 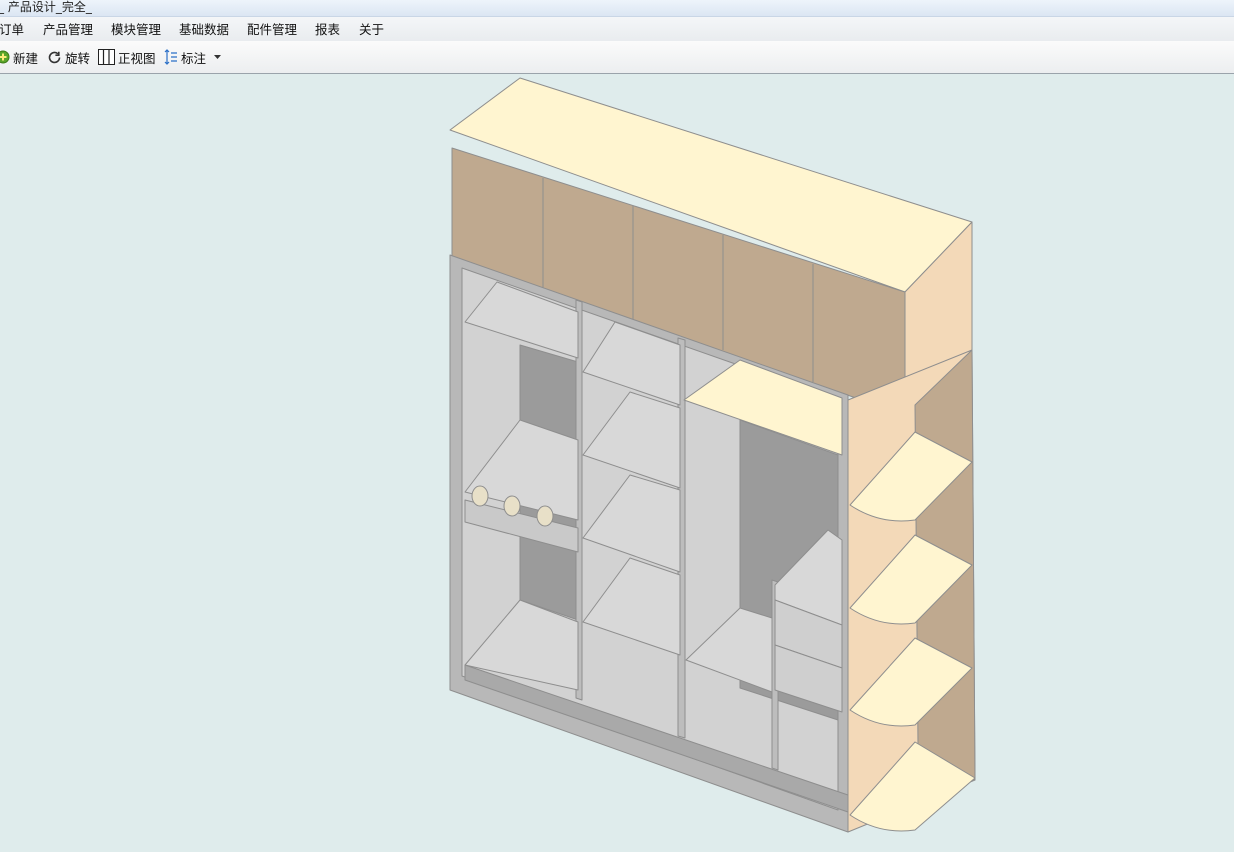 What do you see at coordinates (272, 30) in the screenshot?
I see `menu-item-accessory-management: 配件管理` at bounding box center [272, 30].